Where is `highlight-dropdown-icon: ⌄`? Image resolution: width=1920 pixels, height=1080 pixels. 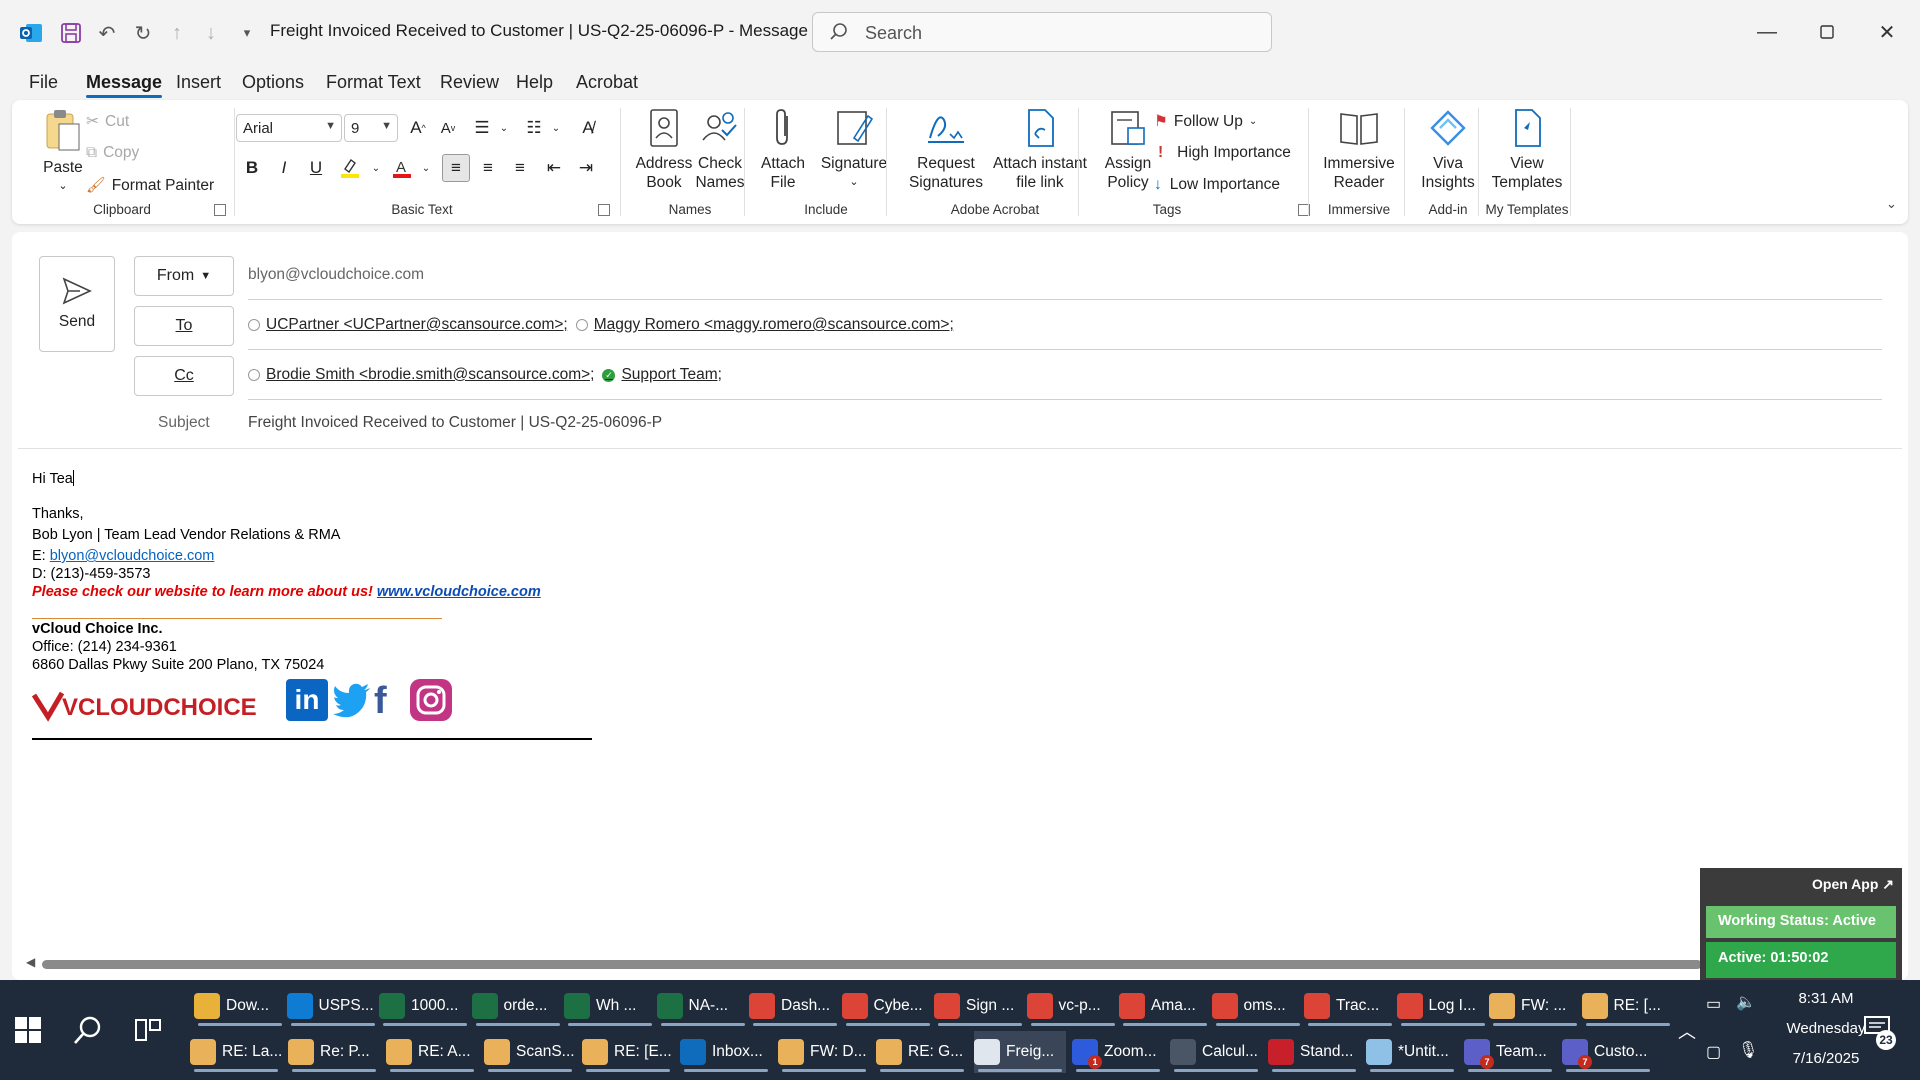
highlight-dropdown-icon: ⌄ is located at coordinates (376, 168).